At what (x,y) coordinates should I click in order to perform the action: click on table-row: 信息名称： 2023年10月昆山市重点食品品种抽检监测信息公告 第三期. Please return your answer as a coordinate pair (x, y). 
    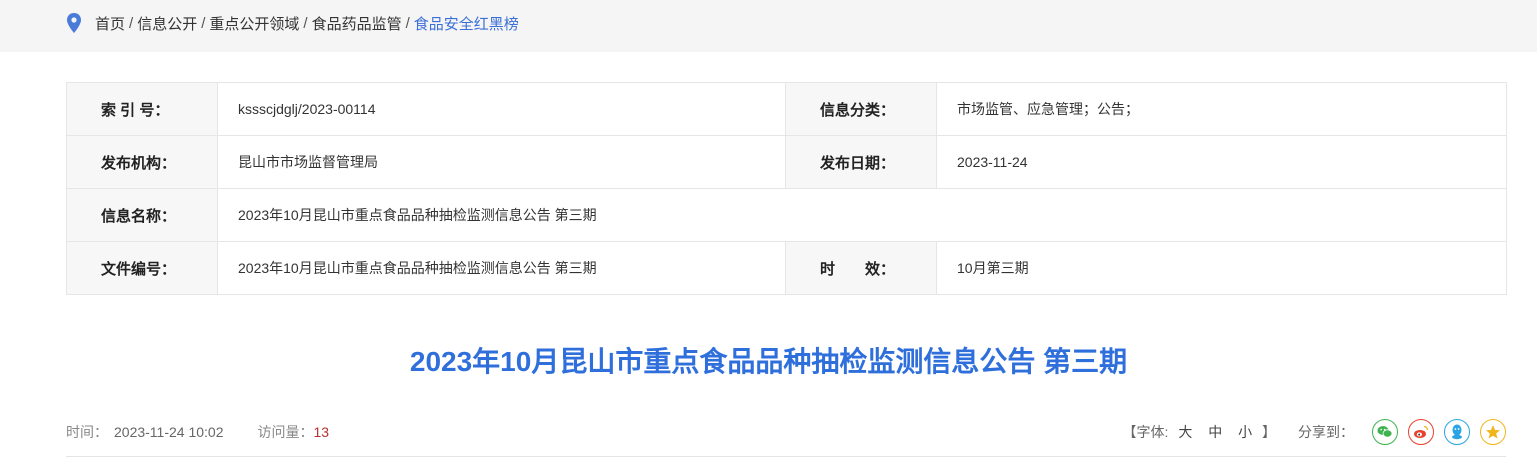
    Looking at the image, I should click on (786, 215).